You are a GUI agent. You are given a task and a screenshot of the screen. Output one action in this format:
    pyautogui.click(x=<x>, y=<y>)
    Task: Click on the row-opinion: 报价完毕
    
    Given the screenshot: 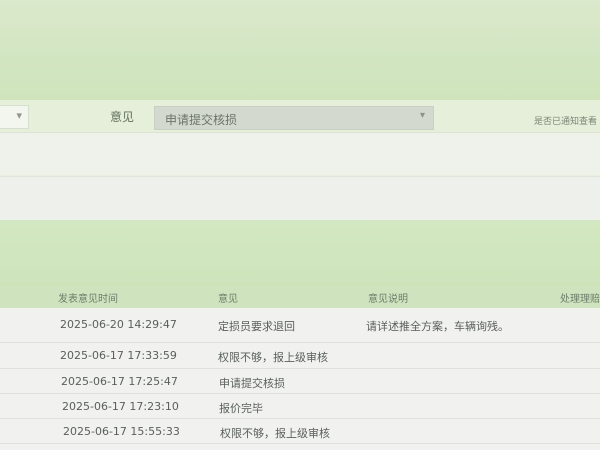 What is the action you would take?
    pyautogui.click(x=241, y=408)
    